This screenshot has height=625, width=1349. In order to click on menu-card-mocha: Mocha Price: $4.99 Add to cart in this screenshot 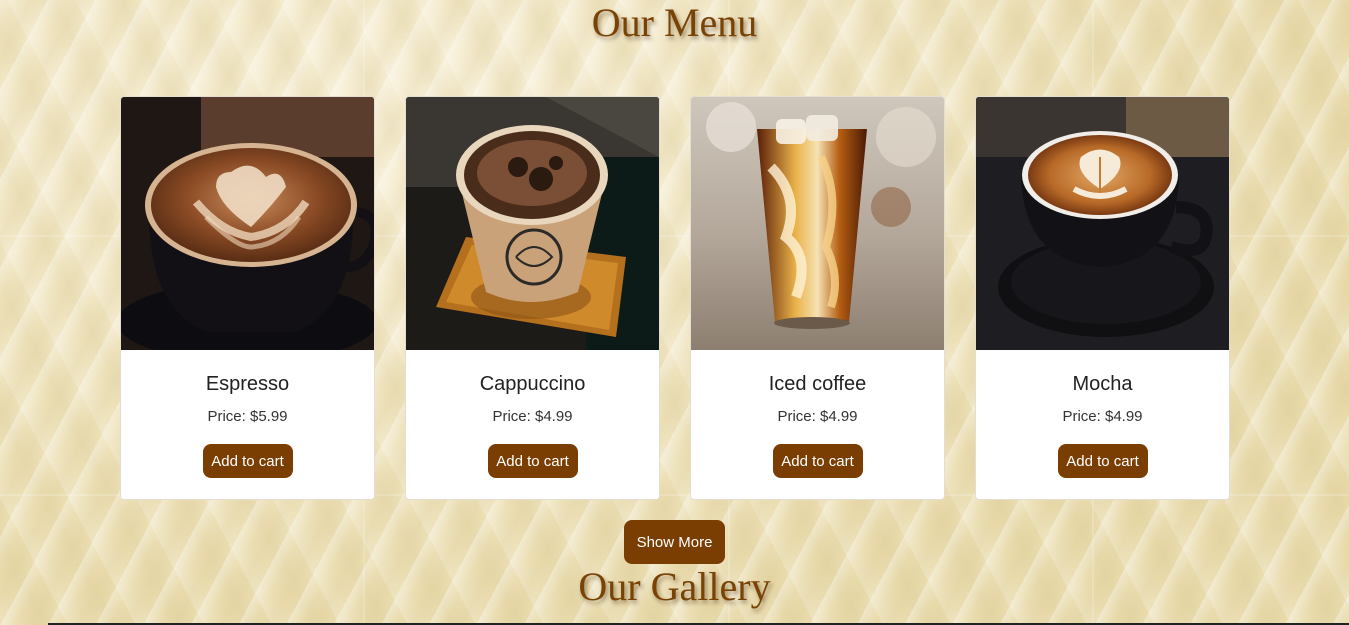, I will do `click(1102, 298)`.